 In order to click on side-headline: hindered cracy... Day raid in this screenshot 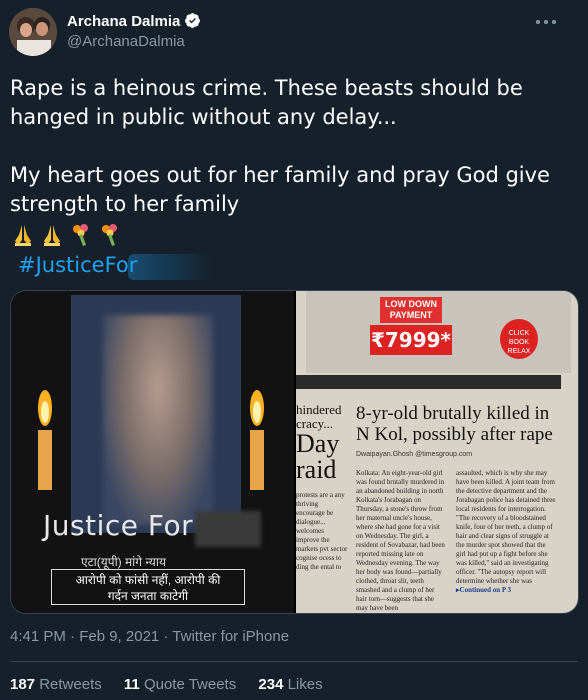, I will do `click(322, 443)`.